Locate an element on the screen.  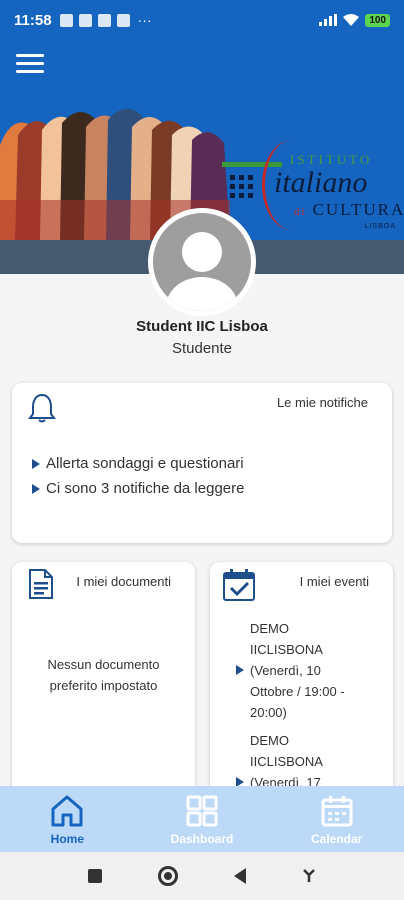
battery-icon: 100 is located at coordinates (377, 20).